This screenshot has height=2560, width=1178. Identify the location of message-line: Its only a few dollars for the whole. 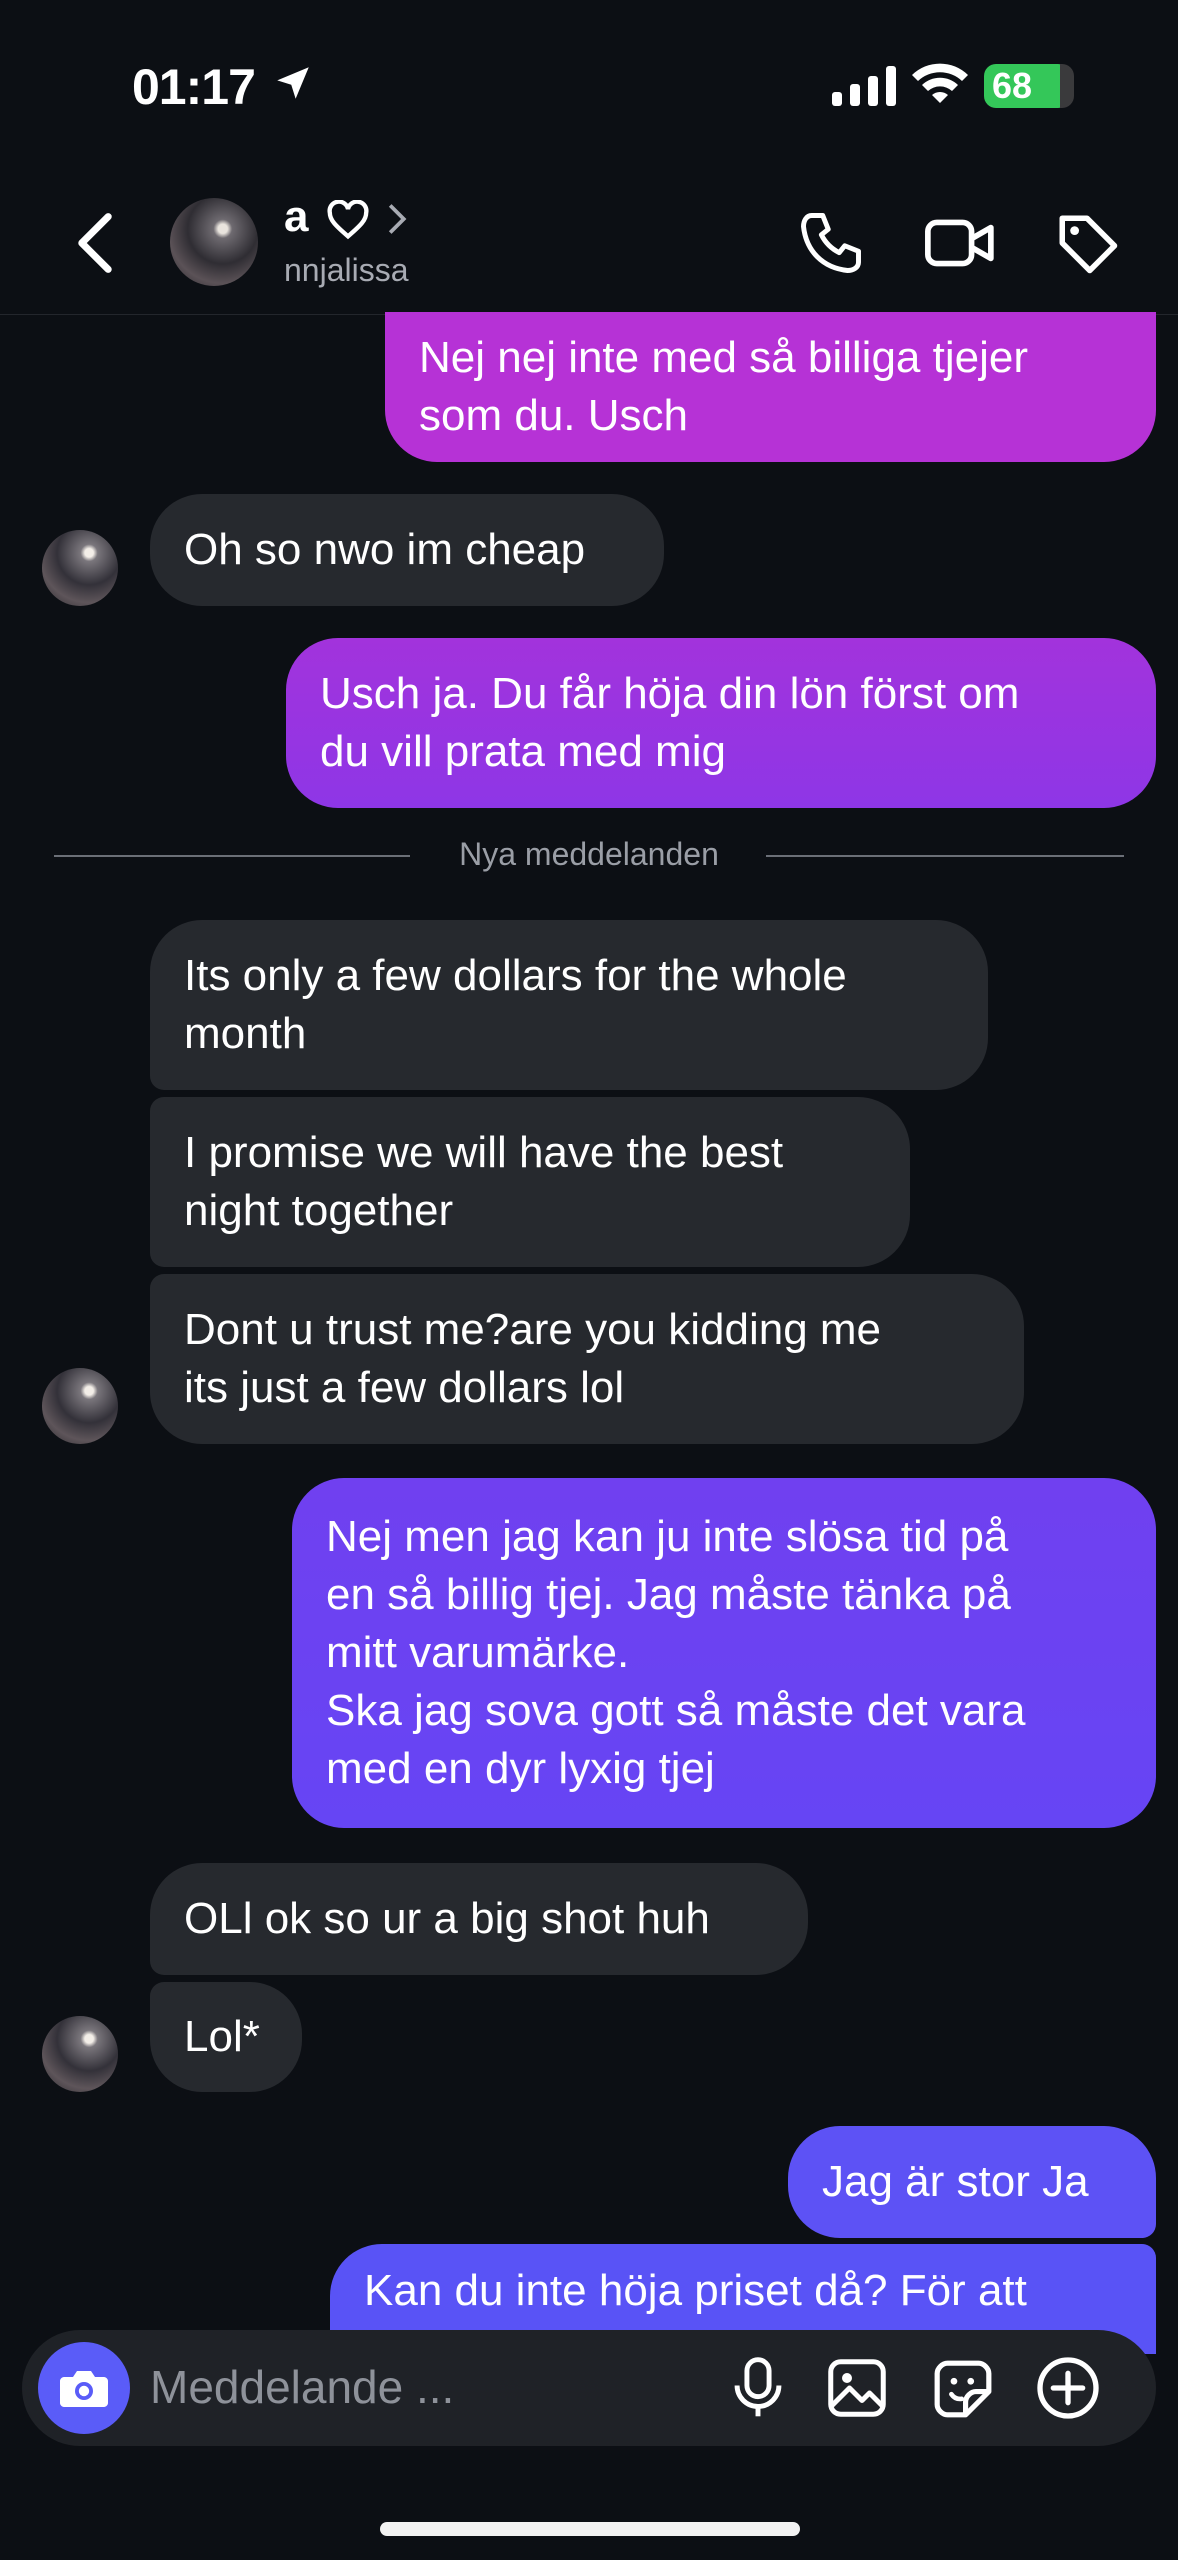
(515, 975).